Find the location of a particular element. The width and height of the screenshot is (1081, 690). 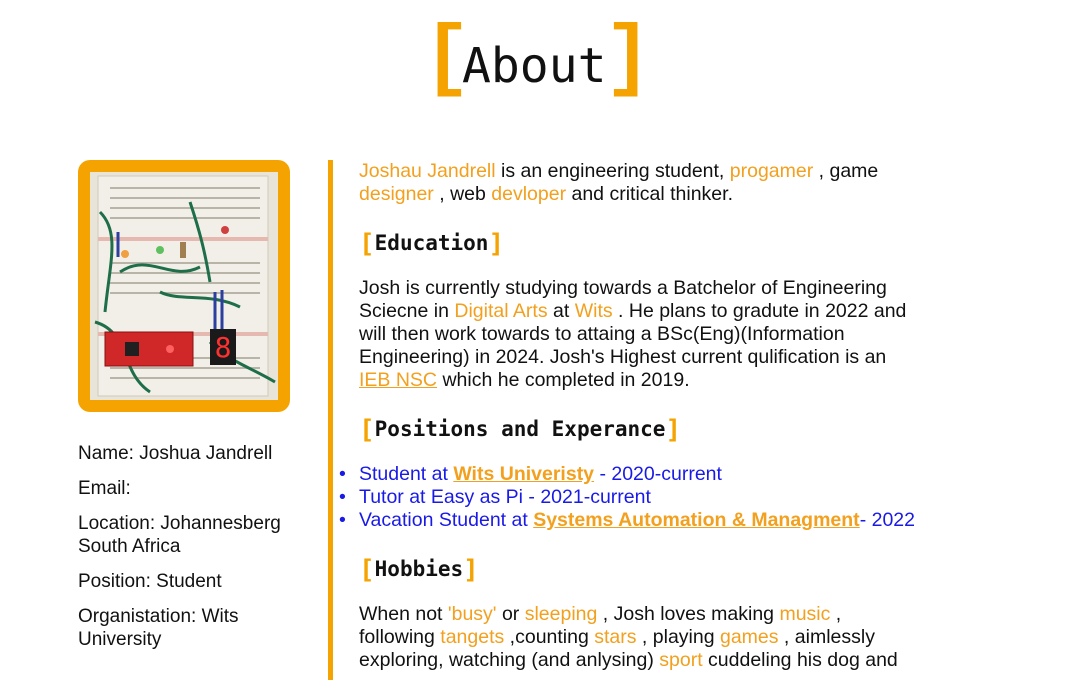

wits-univeristy-link: Wits Univeristy is located at coordinates (523, 474).